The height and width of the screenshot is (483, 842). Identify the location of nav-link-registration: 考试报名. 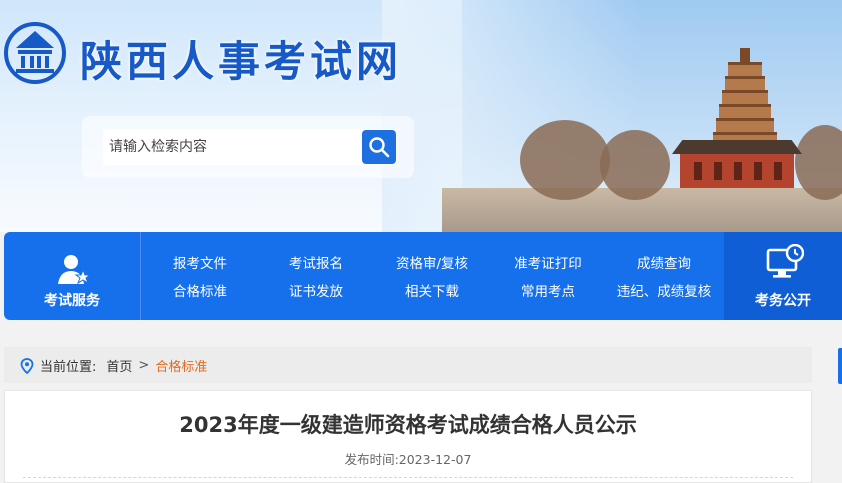
(316, 264).